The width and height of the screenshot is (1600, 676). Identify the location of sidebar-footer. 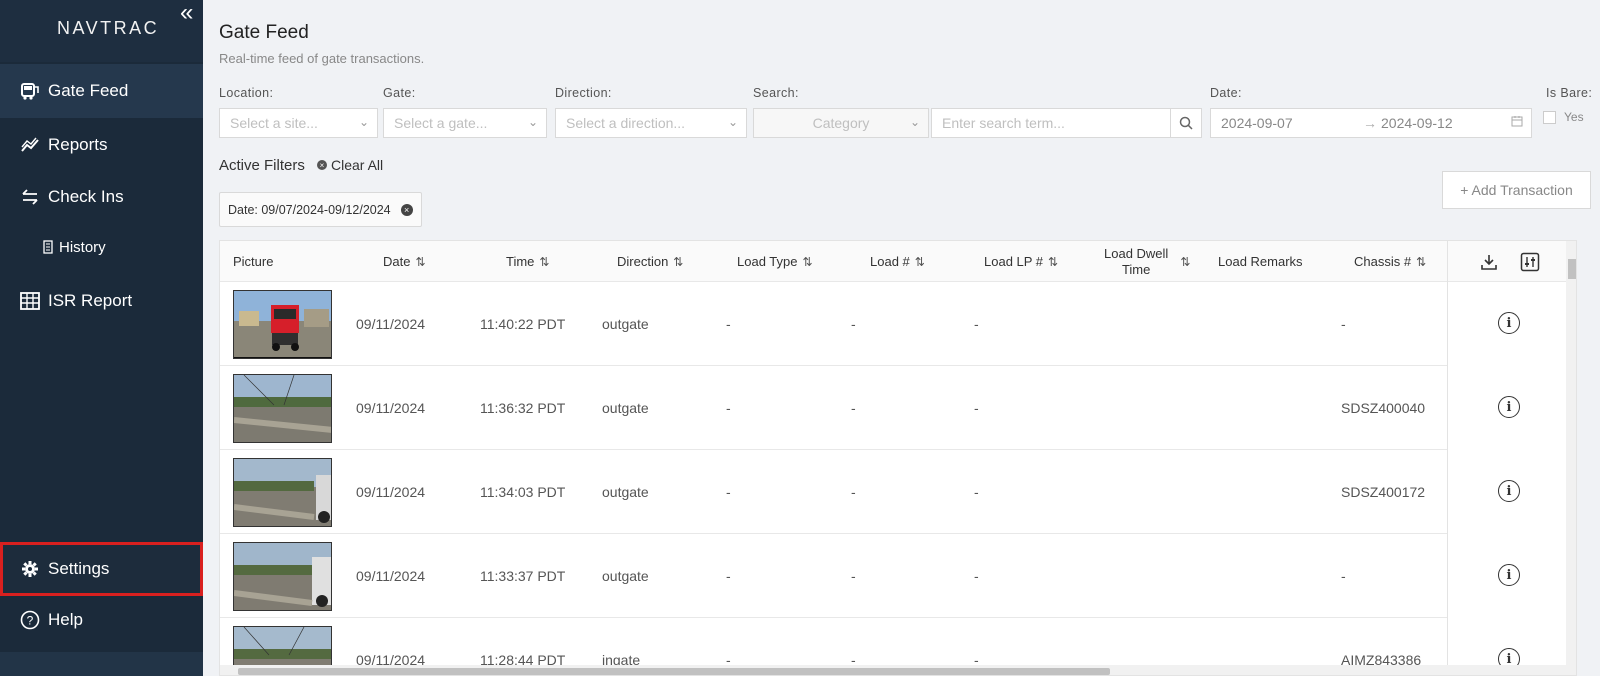
(101, 664).